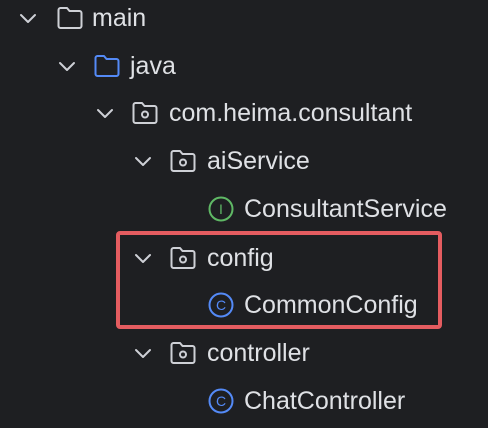  Describe the element at coordinates (258, 353) in the screenshot. I see `tree-node-label: controller` at that location.